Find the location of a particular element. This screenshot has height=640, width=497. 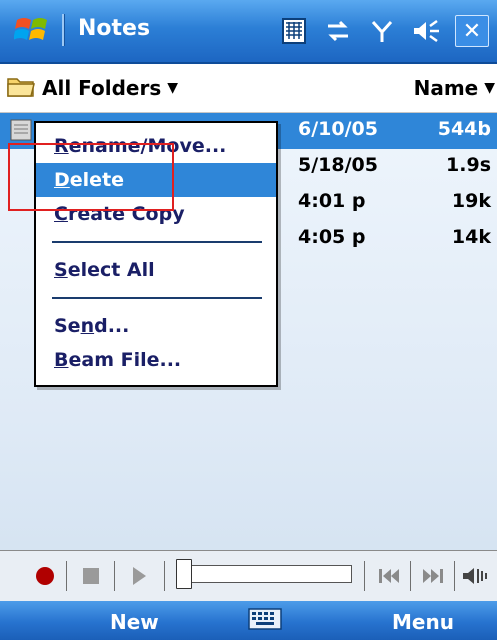

skip-back-icon is located at coordinates (389, 576).